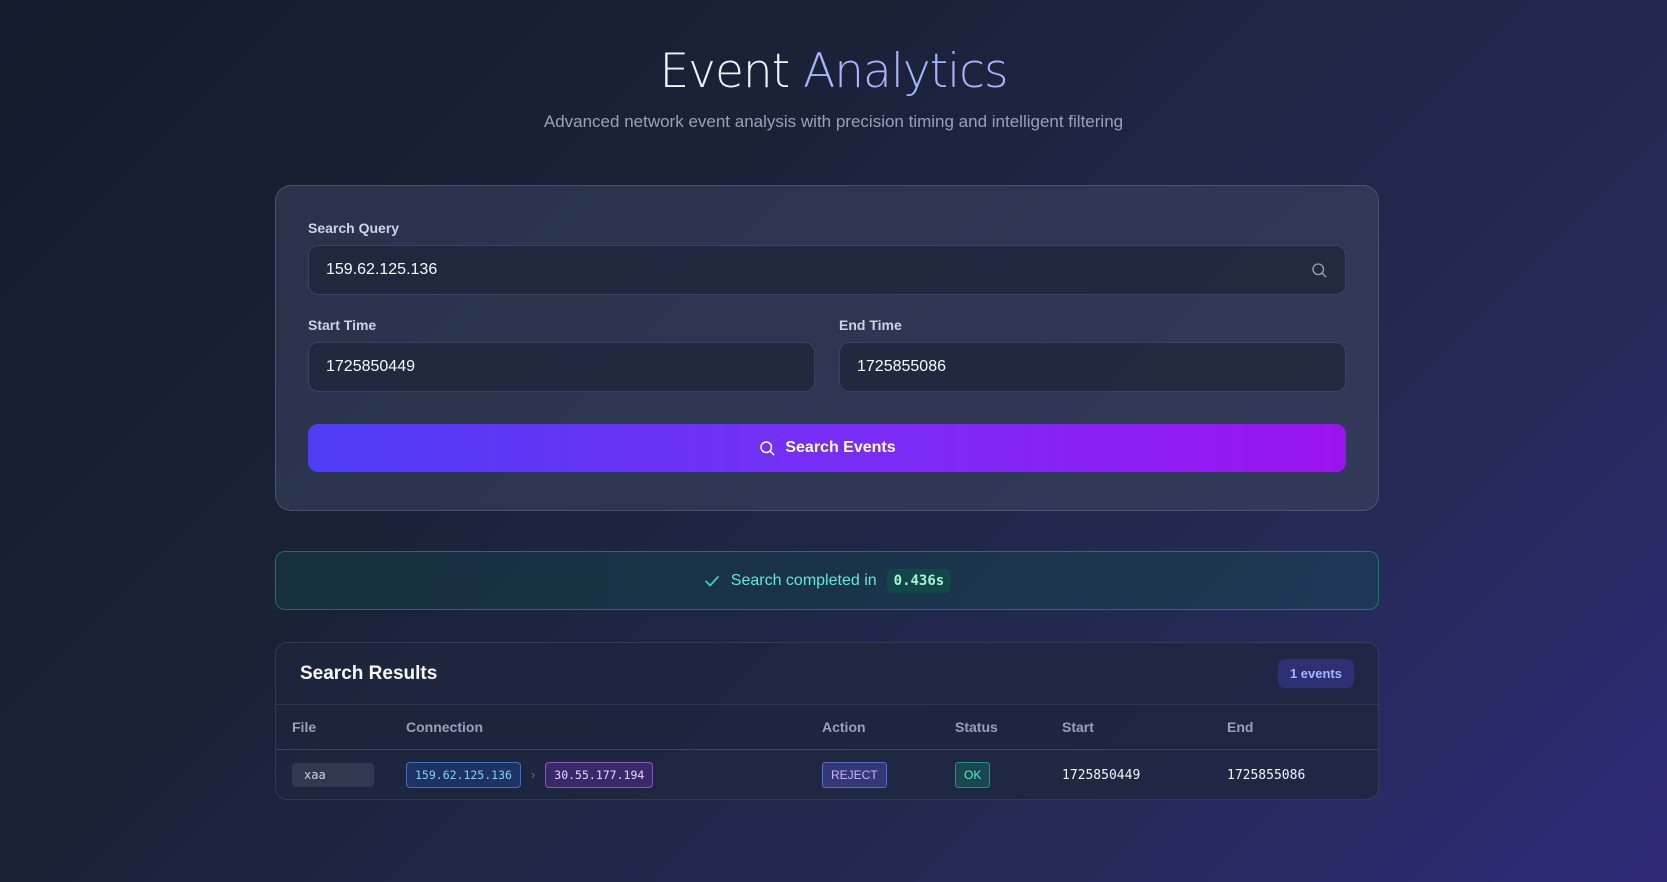  Describe the element at coordinates (1315, 673) in the screenshot. I see `results-count-badge: 1 events` at that location.